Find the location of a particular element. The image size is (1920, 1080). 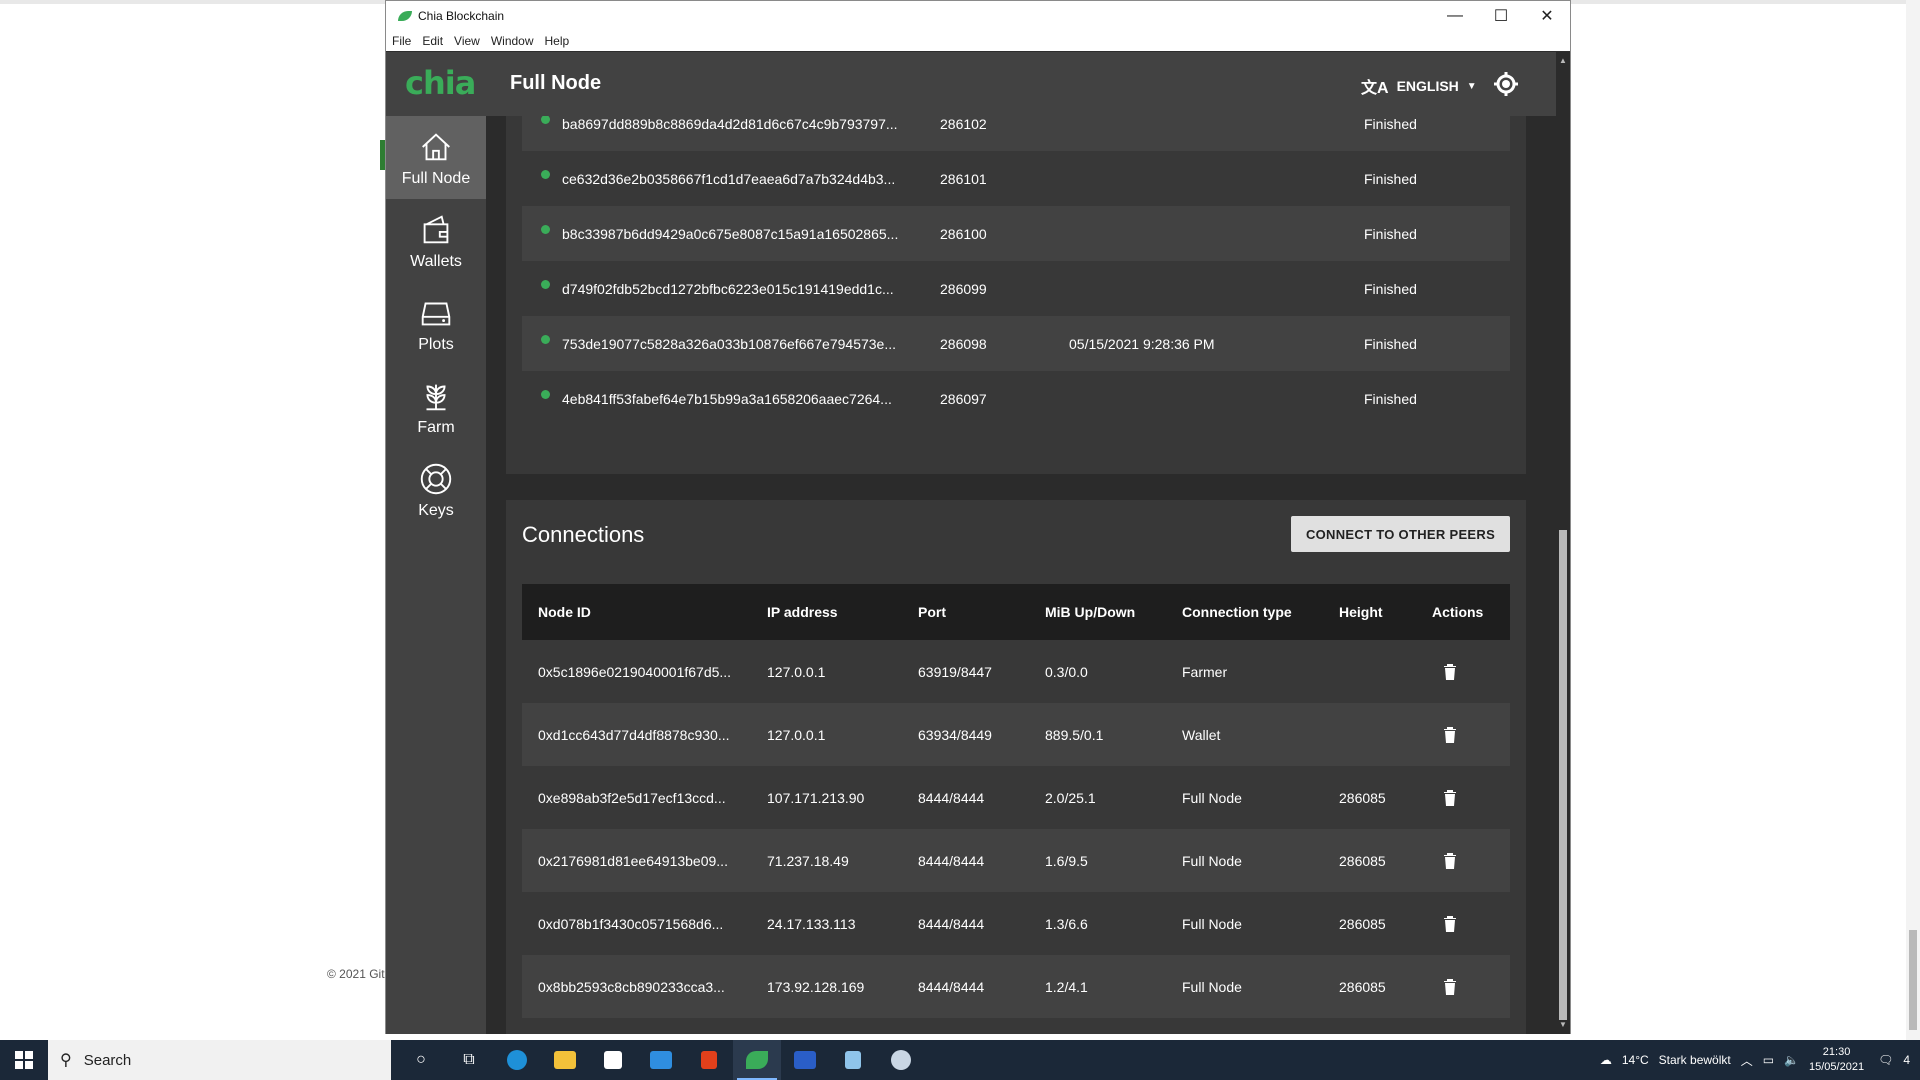

network-icon: ▭ is located at coordinates (1768, 1060).